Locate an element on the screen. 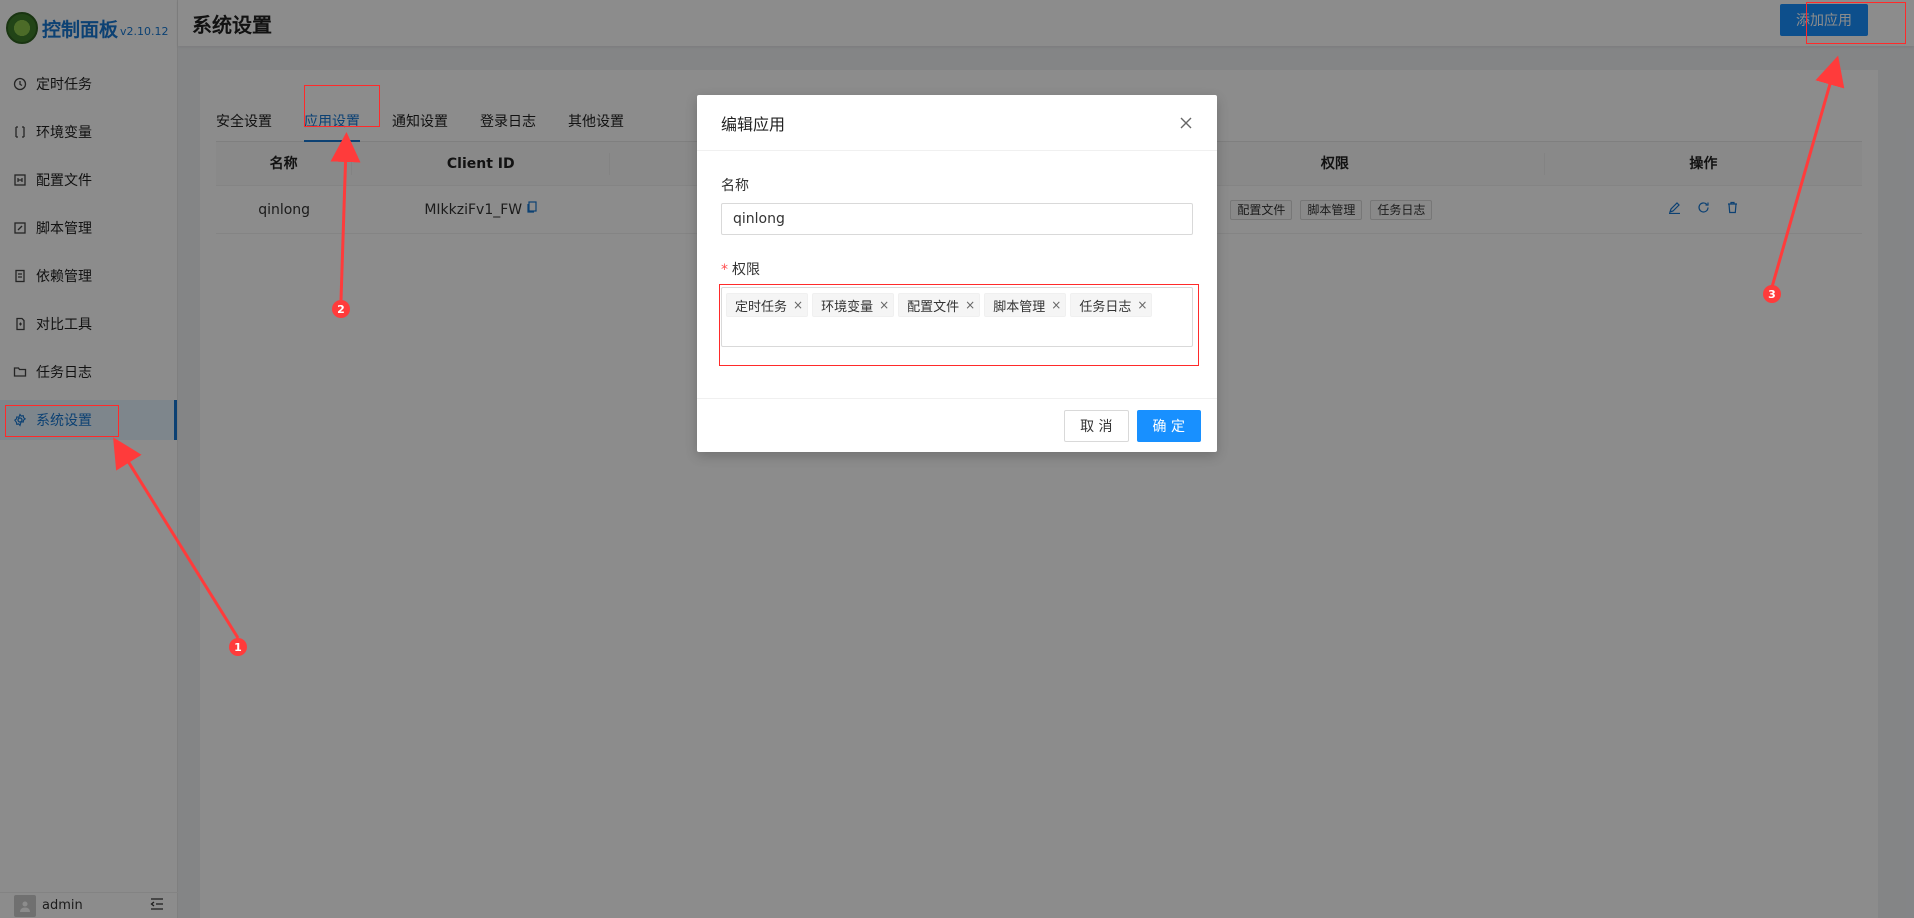  modal-title: 编辑应用 is located at coordinates (753, 124).